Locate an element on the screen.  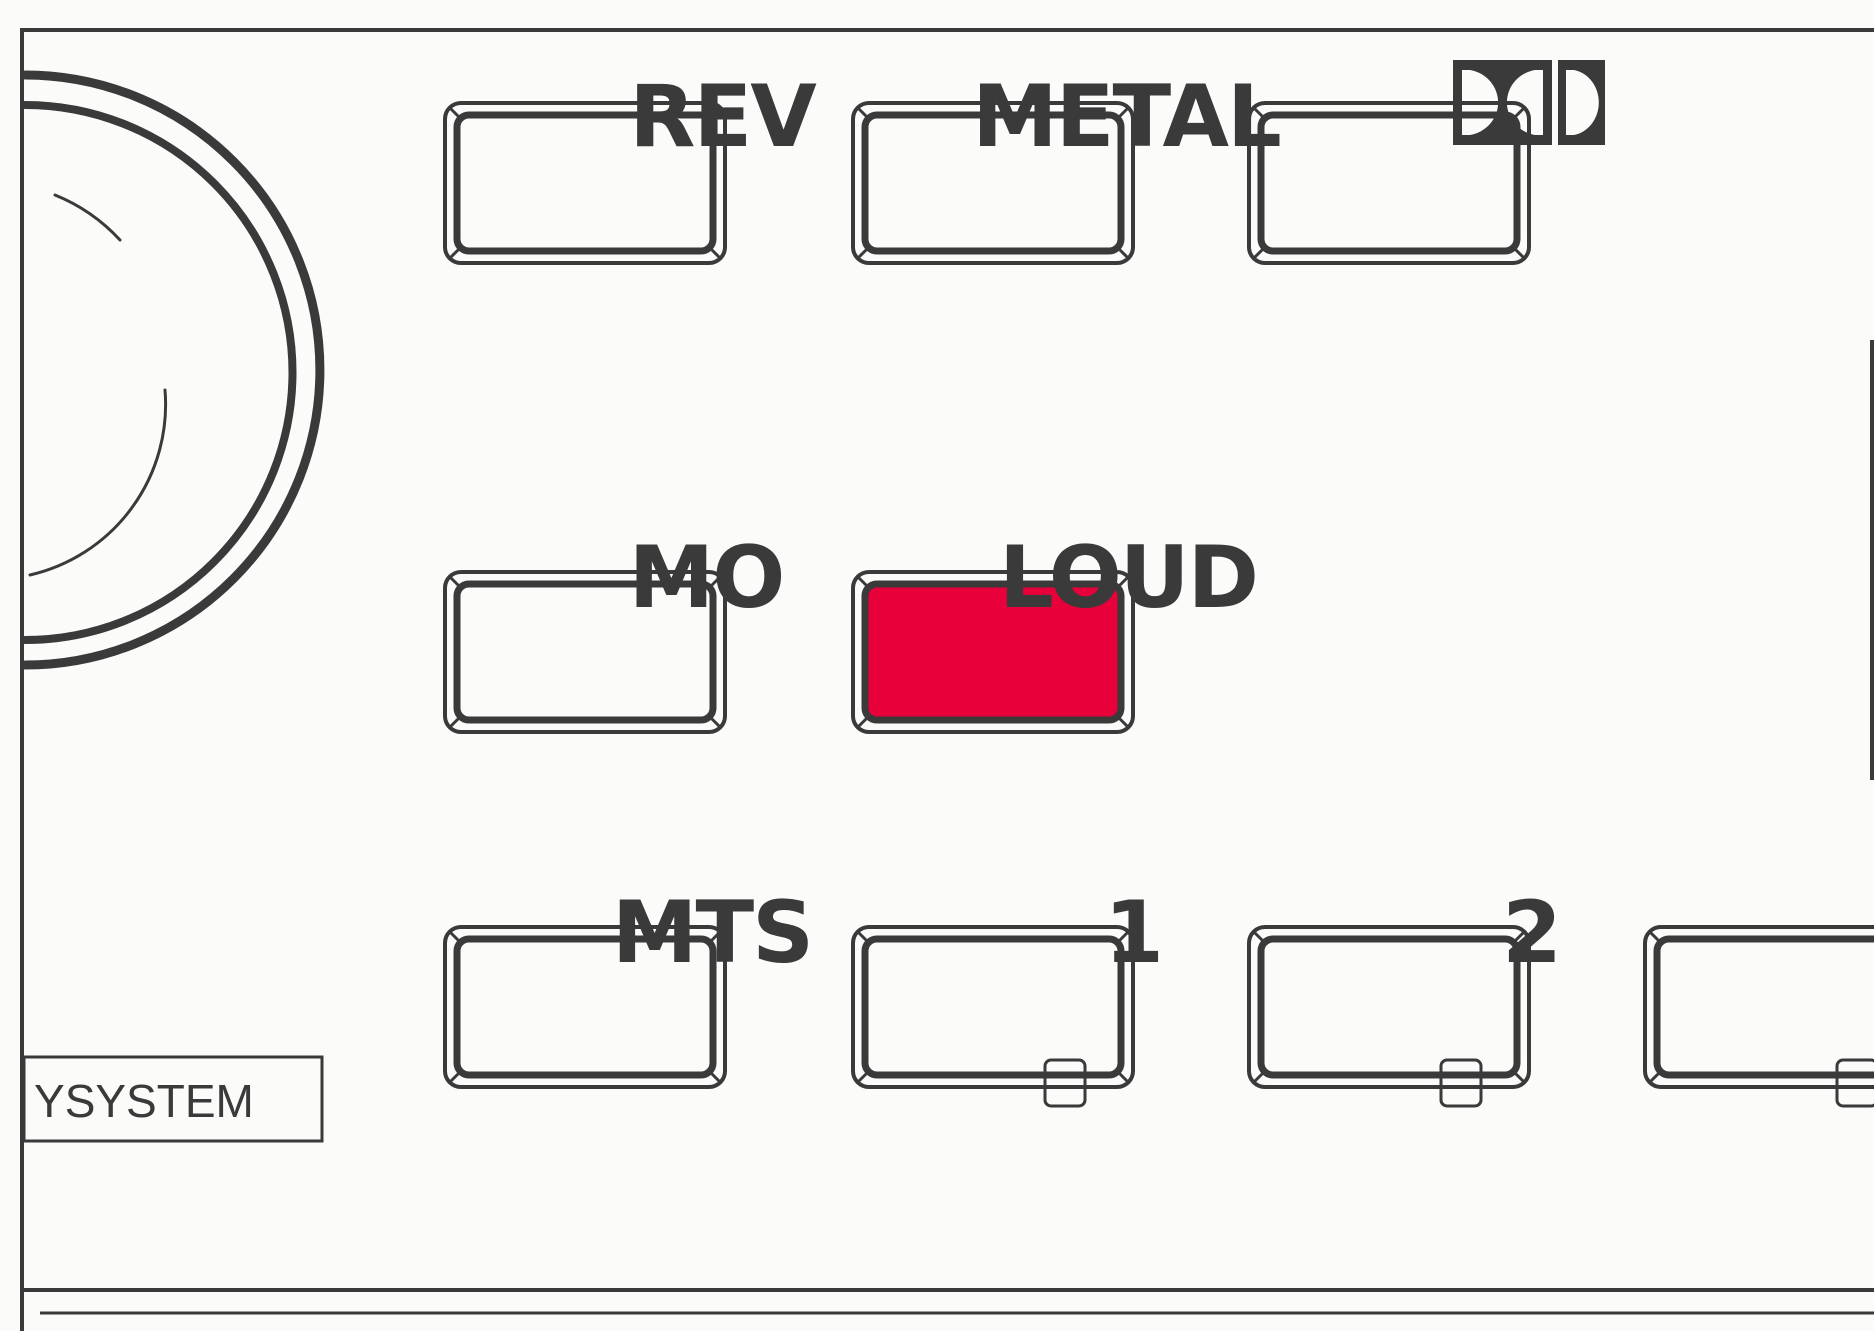
preset-3-button is located at coordinates (1758, 1007).